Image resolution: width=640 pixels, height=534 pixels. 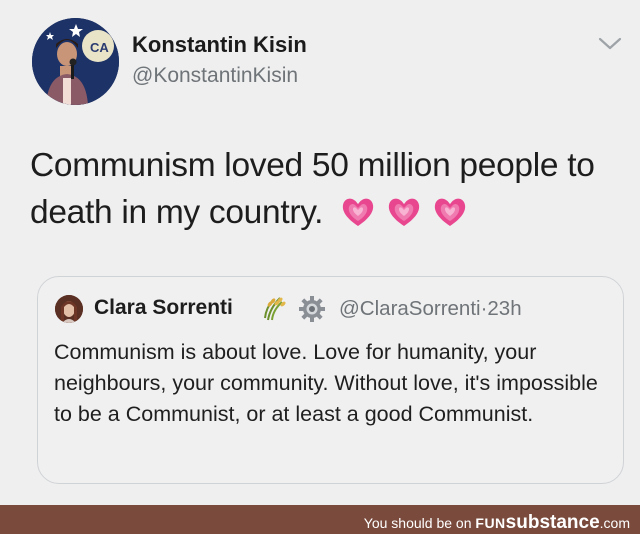 I want to click on sheaf-of-rice-icon, so click(x=275, y=309).